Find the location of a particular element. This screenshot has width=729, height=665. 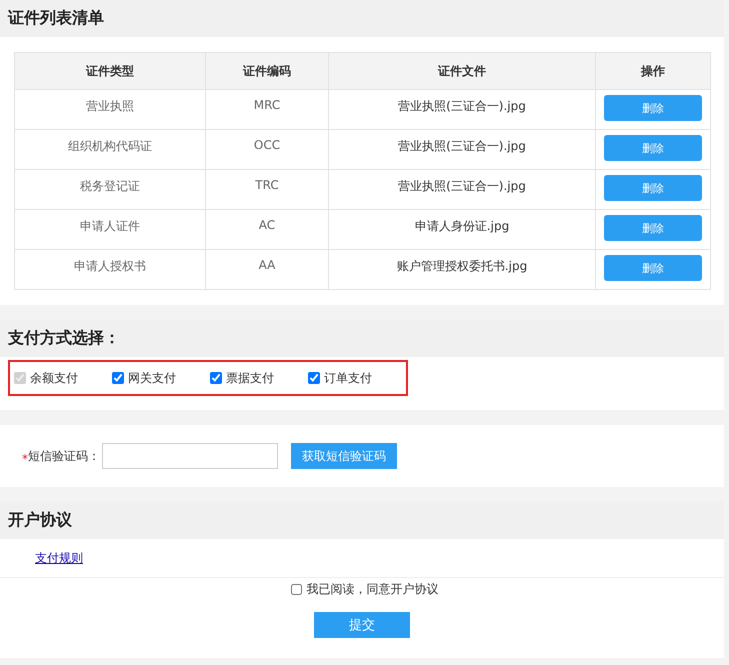

get-code-button: 获取短信验证码 is located at coordinates (344, 456).